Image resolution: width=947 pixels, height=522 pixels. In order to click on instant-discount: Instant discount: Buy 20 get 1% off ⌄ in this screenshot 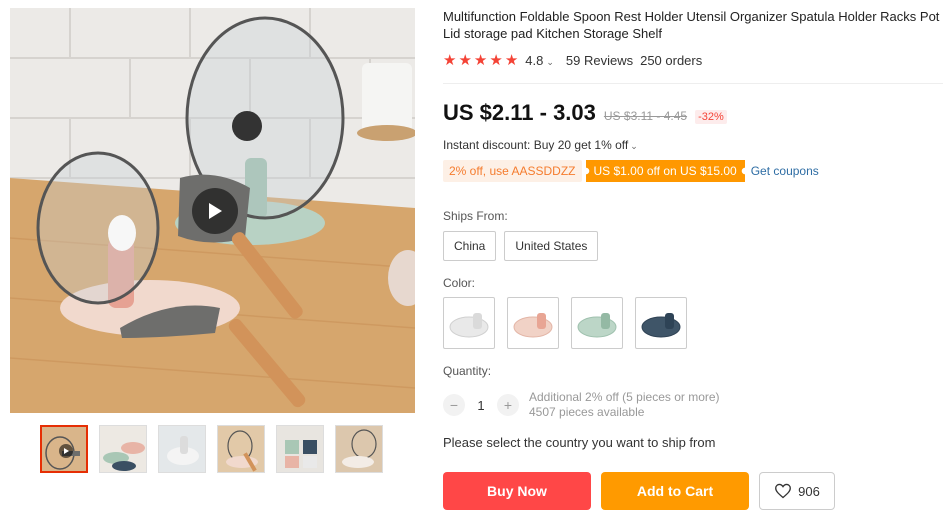, I will do `click(540, 145)`.